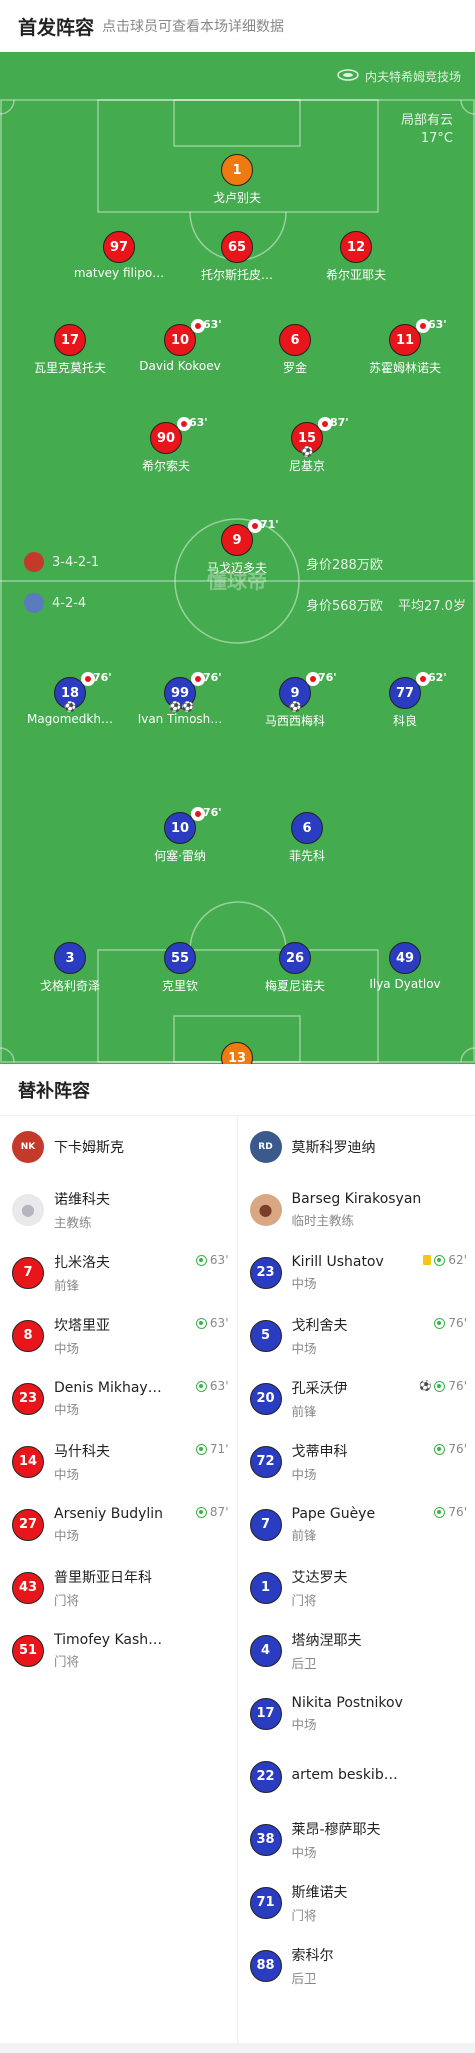  Describe the element at coordinates (295, 968) in the screenshot. I see `away-player-26: 26 梅夏尼诺夫` at that location.